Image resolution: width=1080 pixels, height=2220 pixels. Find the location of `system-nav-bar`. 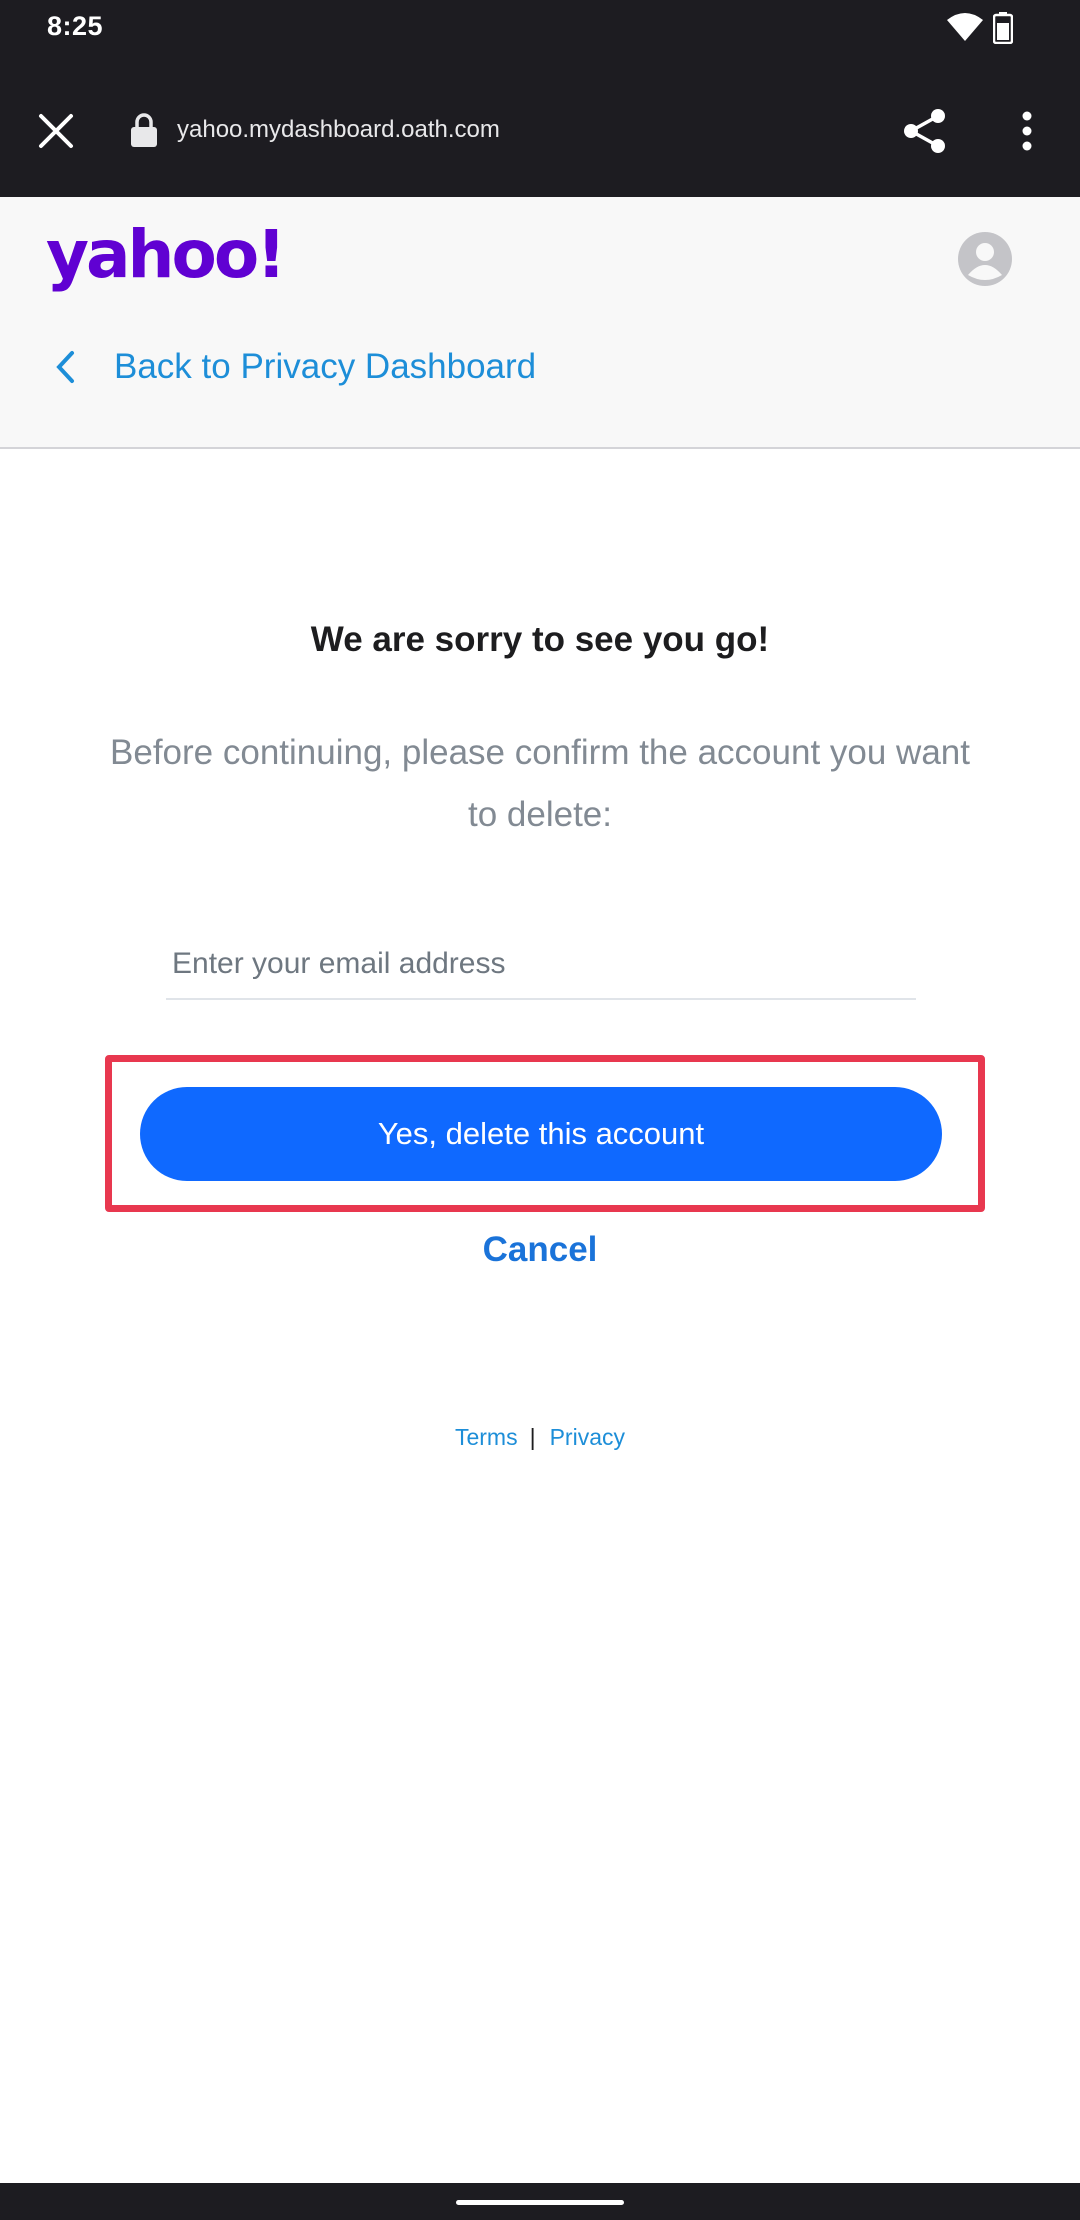

system-nav-bar is located at coordinates (540, 2201).